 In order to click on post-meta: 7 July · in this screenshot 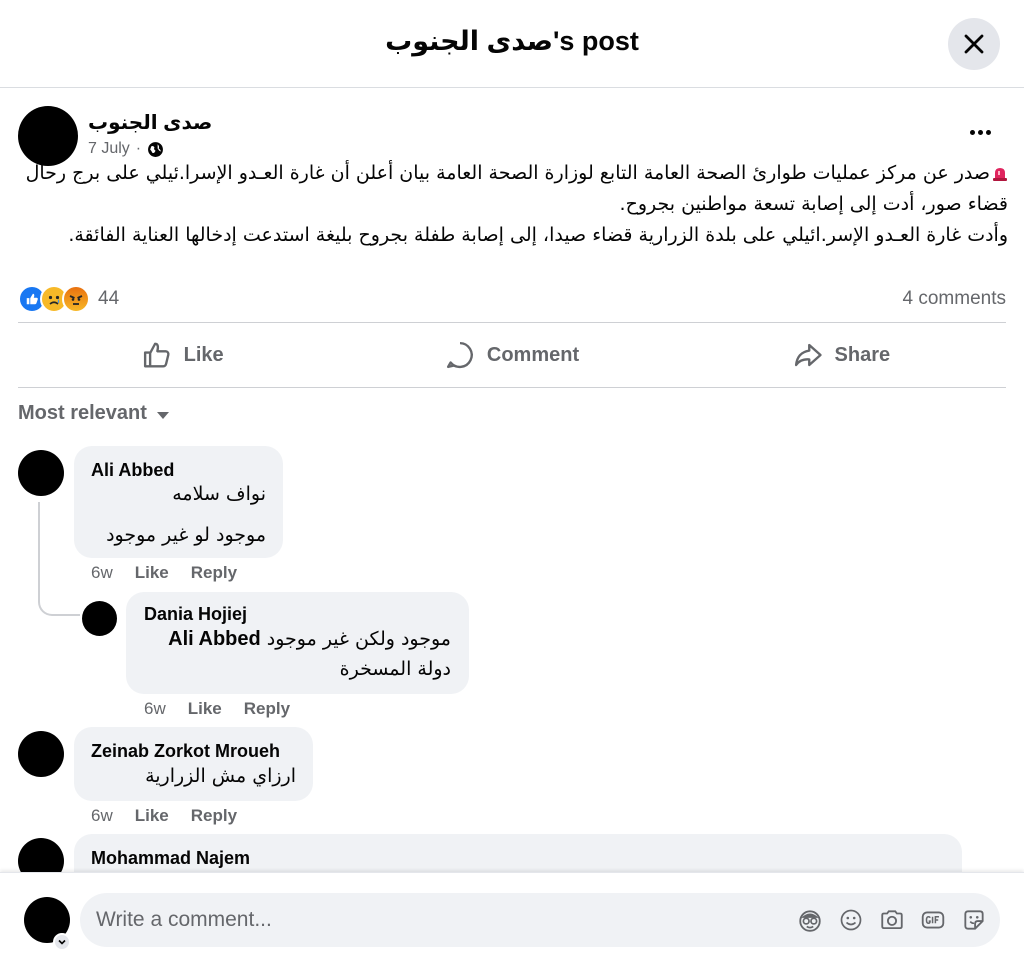, I will do `click(126, 149)`.